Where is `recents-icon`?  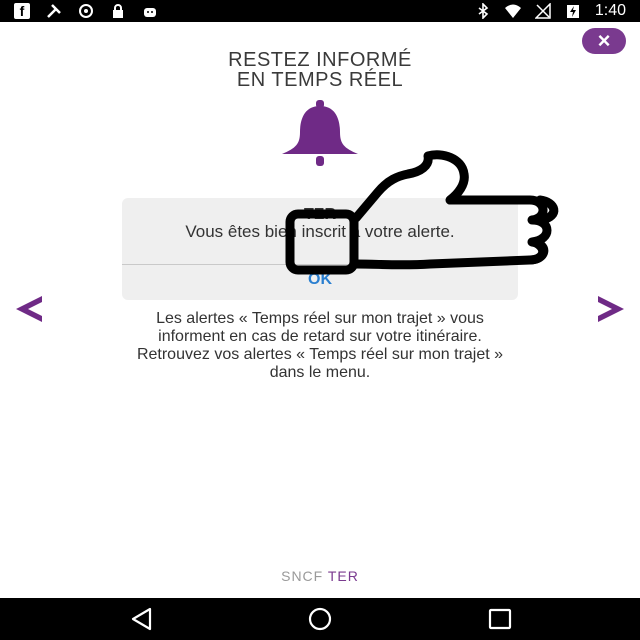
recents-icon is located at coordinates (500, 619).